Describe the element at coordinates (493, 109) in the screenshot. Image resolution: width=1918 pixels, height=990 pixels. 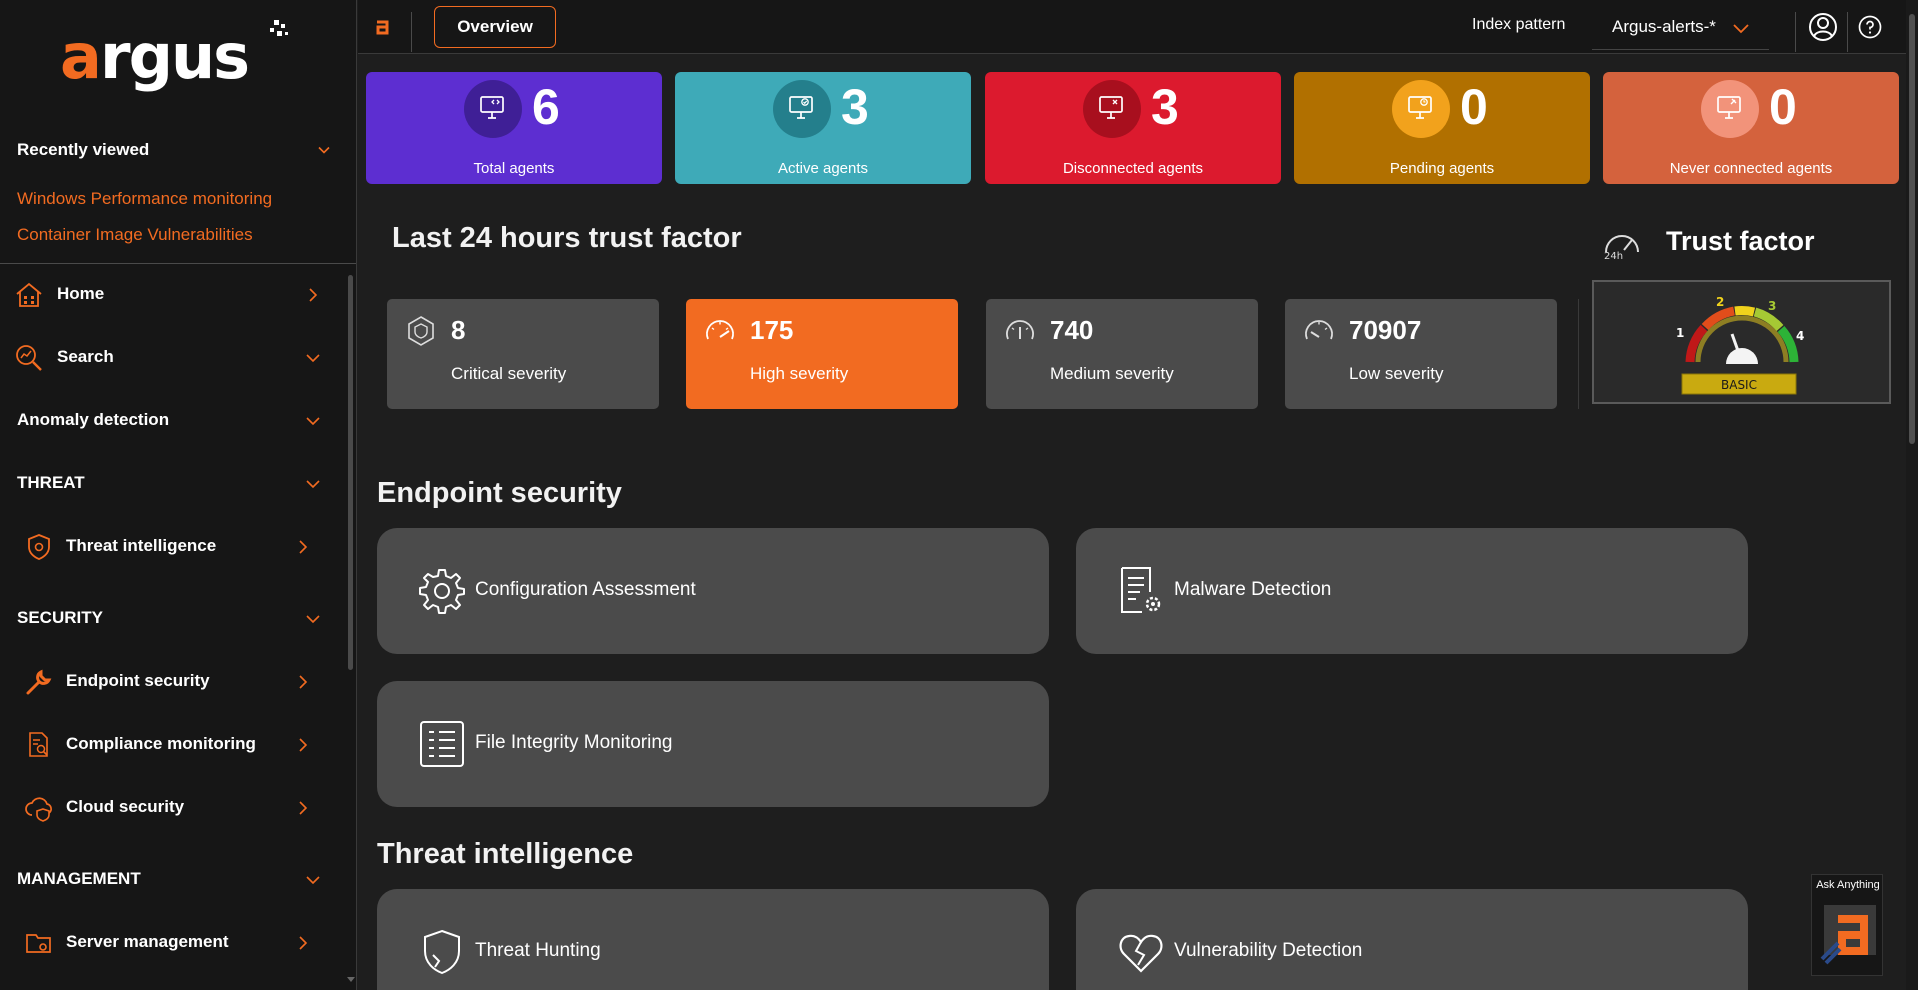
I see `monitor-code-icon` at that location.